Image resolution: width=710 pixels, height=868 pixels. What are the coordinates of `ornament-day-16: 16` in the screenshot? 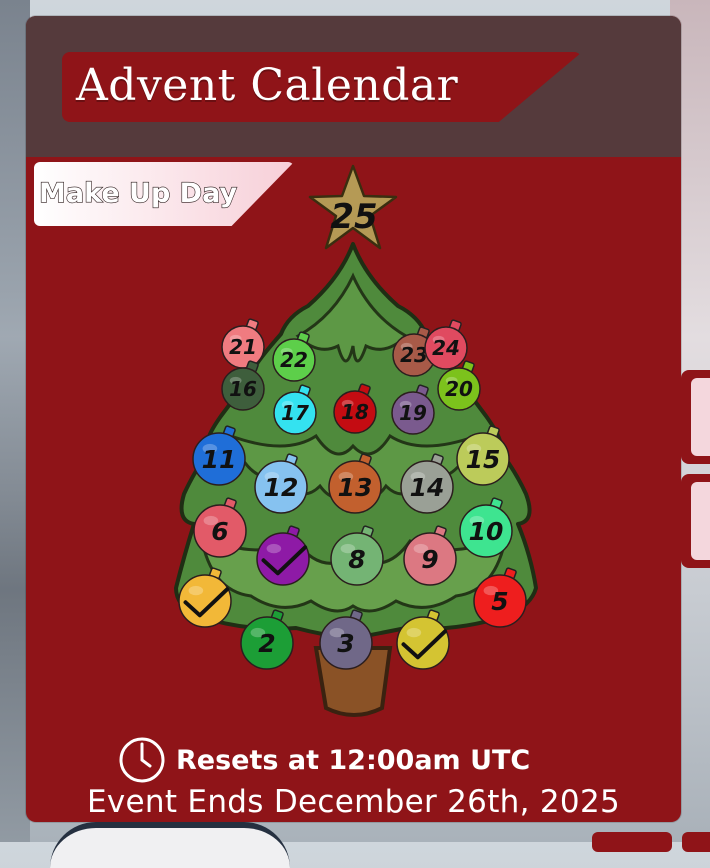 It's located at (243, 385).